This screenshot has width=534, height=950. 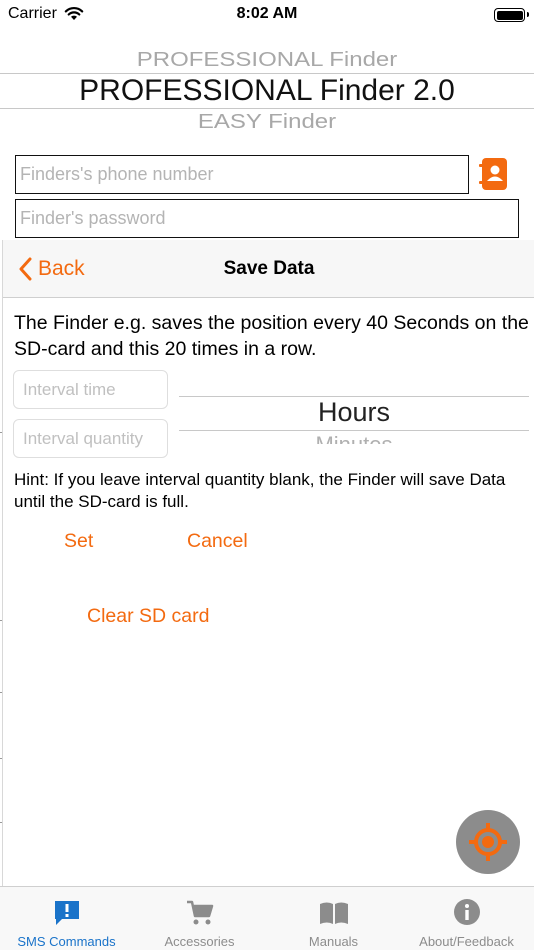 I want to click on contact-book-icon, so click(x=495, y=174).